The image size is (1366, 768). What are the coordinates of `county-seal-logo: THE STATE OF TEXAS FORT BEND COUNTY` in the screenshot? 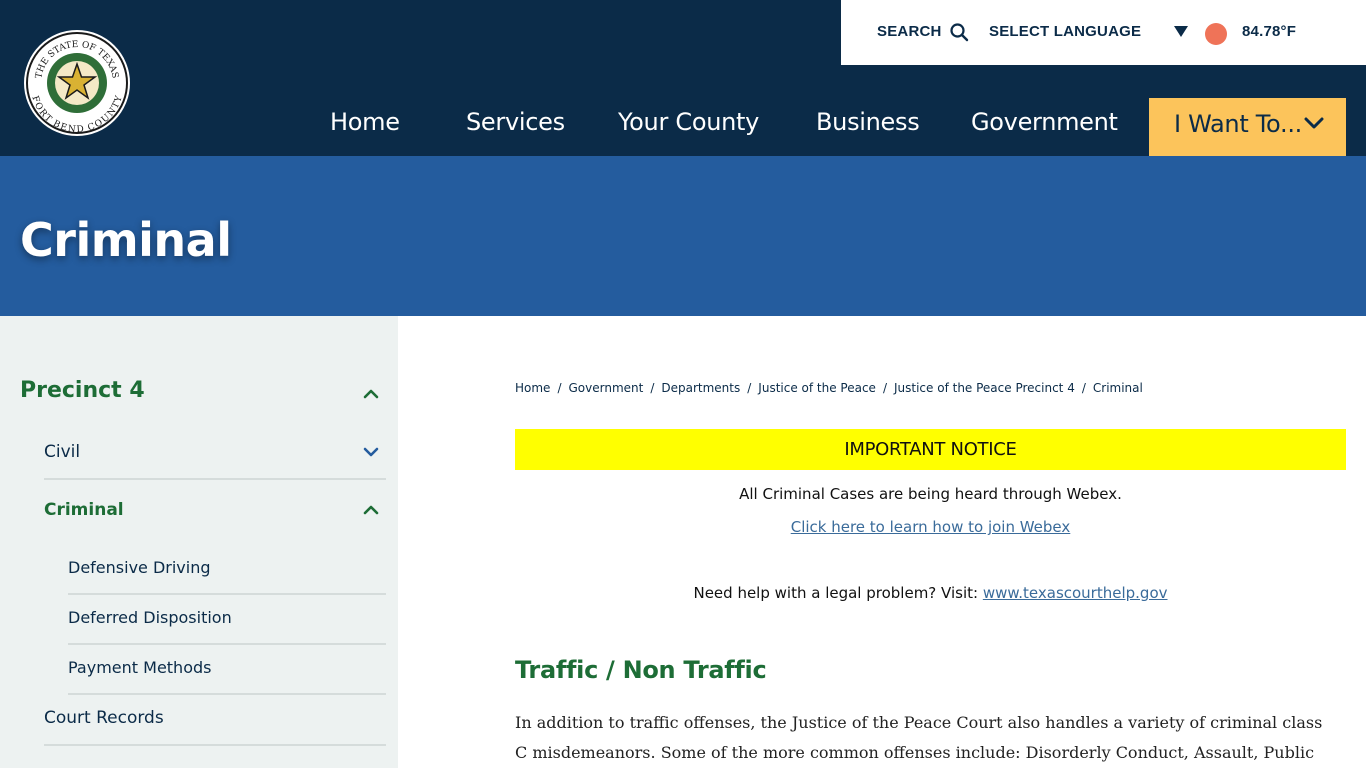 It's located at (77, 83).